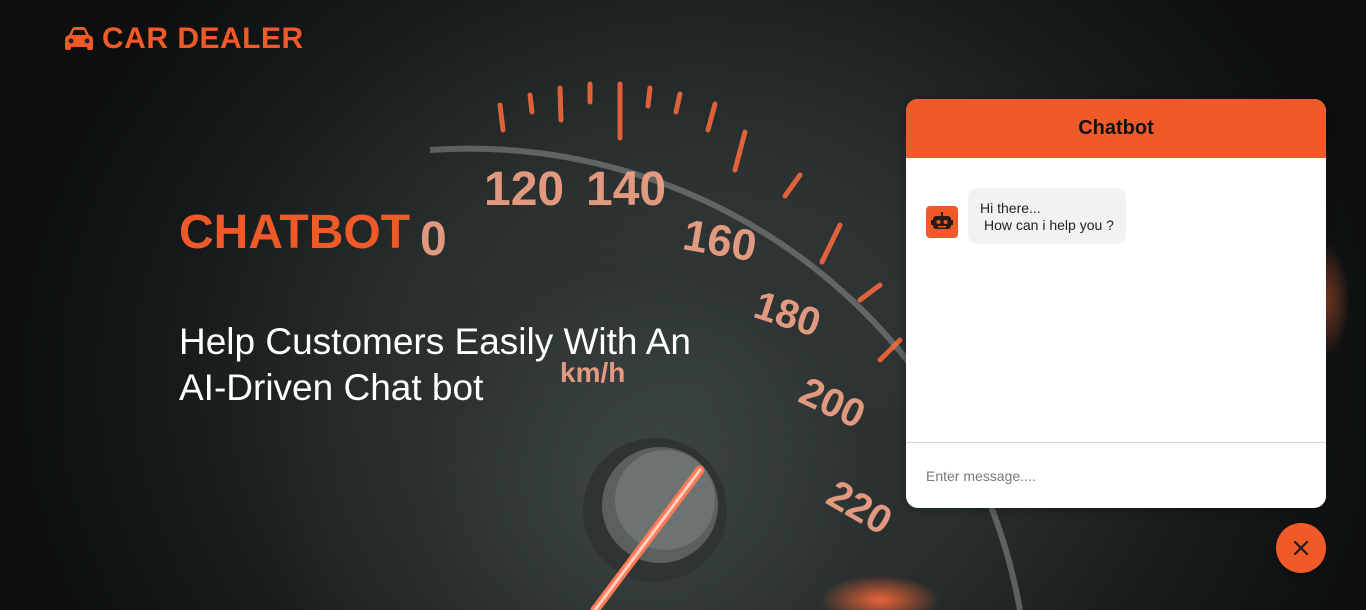 This screenshot has width=1366, height=610. I want to click on gauge-label-200: 200, so click(832, 403).